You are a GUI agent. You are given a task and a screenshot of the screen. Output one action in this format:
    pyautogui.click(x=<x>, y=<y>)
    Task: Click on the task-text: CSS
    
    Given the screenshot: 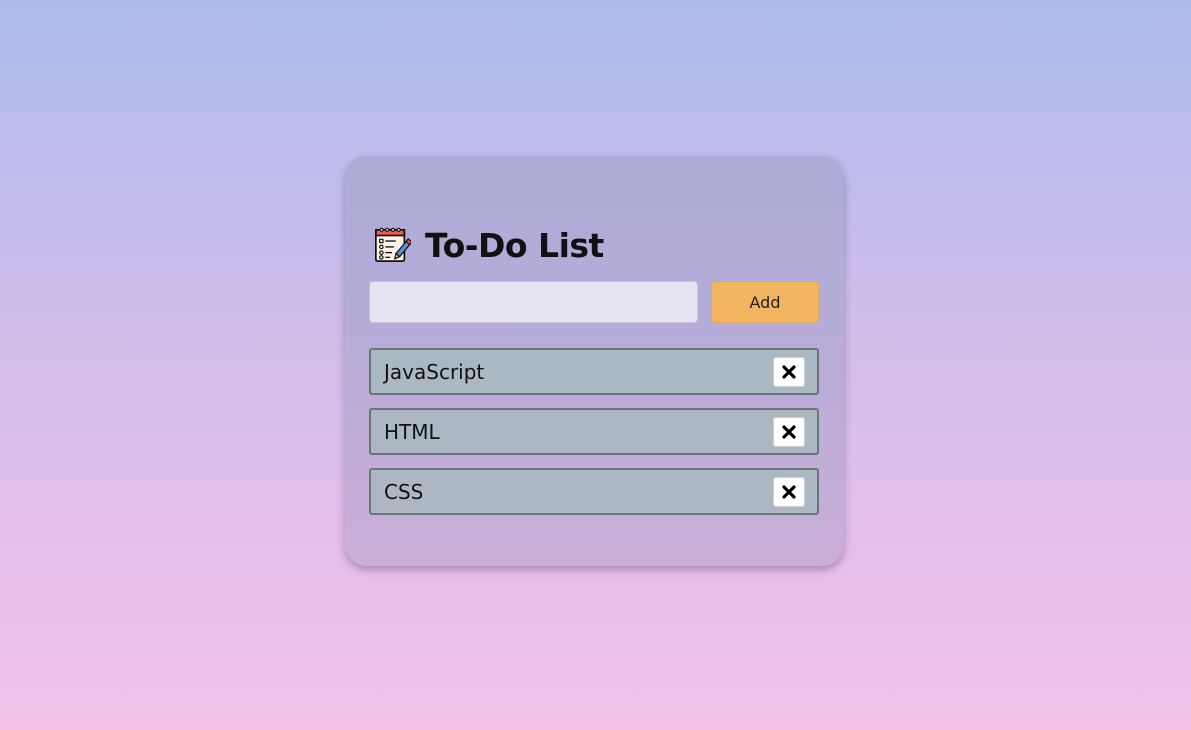 What is the action you would take?
    pyautogui.click(x=404, y=491)
    